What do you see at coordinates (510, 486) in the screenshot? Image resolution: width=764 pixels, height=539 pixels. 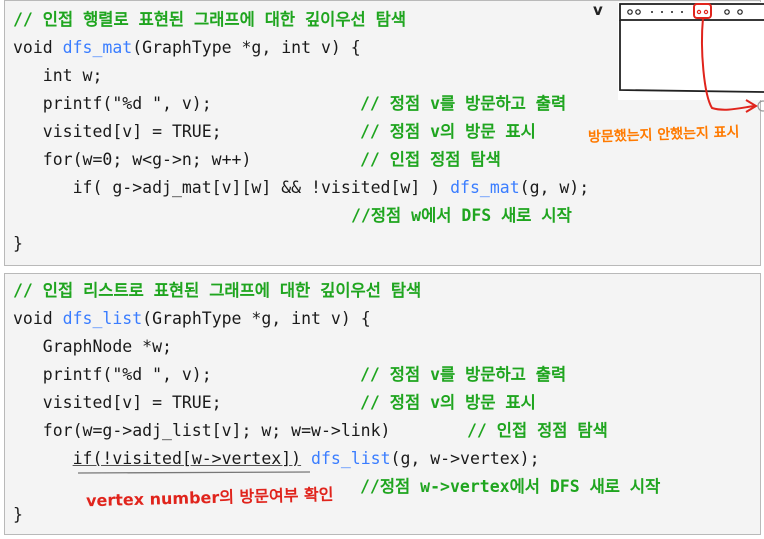 I see `comment-recursive: //정점 w->vertex에서 DFS 새로 시작` at bounding box center [510, 486].